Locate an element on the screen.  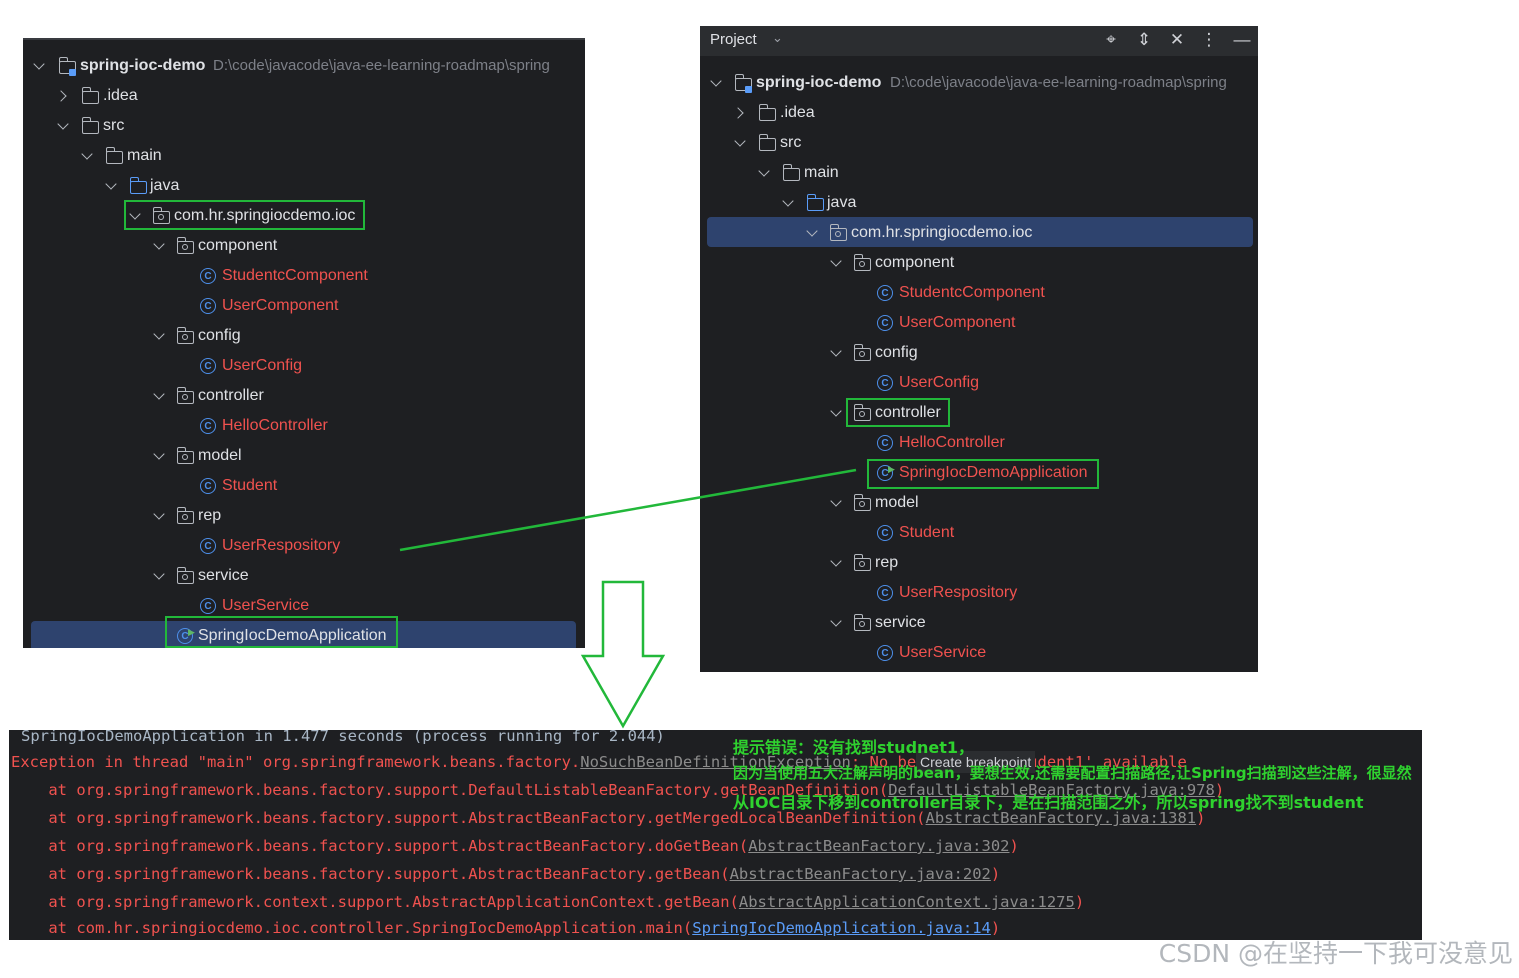
minimize-icon: — is located at coordinates (1242, 40).